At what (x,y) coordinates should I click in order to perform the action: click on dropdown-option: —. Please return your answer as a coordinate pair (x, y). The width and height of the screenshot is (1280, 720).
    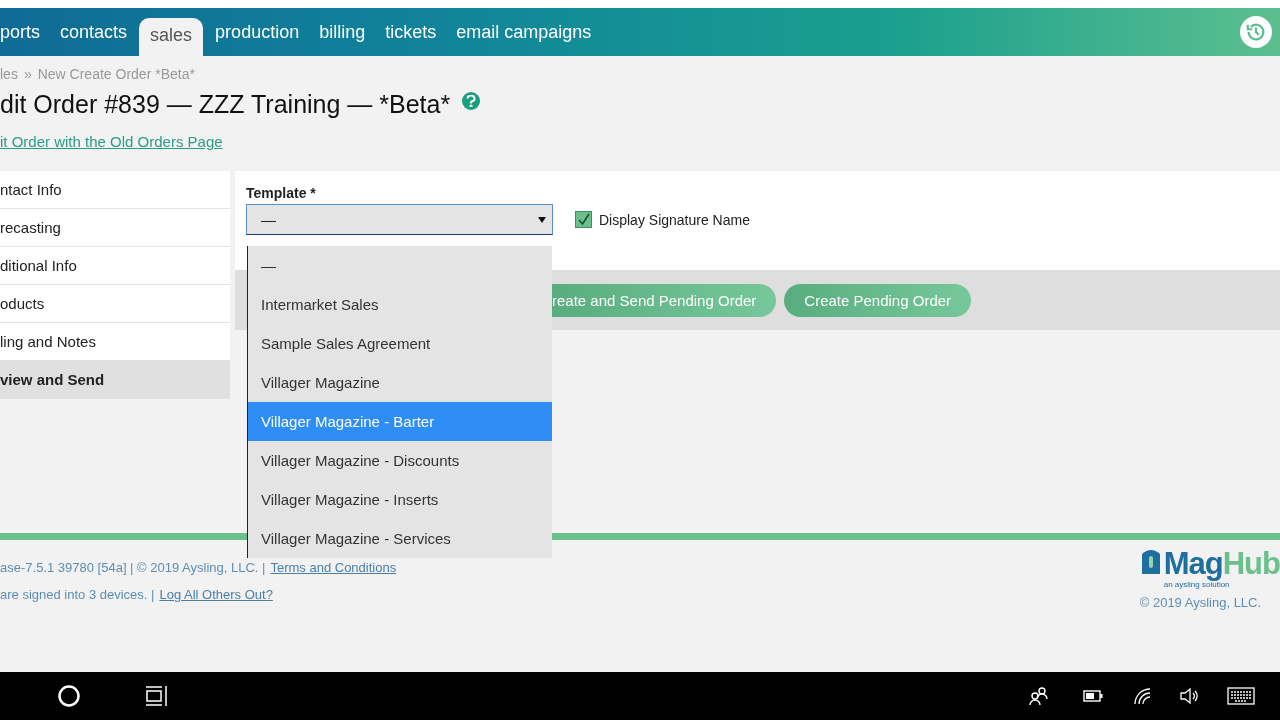
    Looking at the image, I should click on (400, 265).